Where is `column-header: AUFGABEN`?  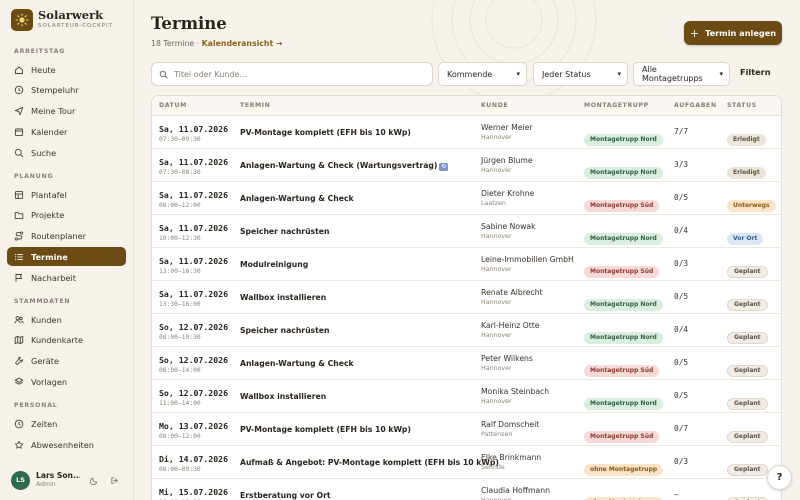
column-header: AUFGABEN is located at coordinates (695, 105).